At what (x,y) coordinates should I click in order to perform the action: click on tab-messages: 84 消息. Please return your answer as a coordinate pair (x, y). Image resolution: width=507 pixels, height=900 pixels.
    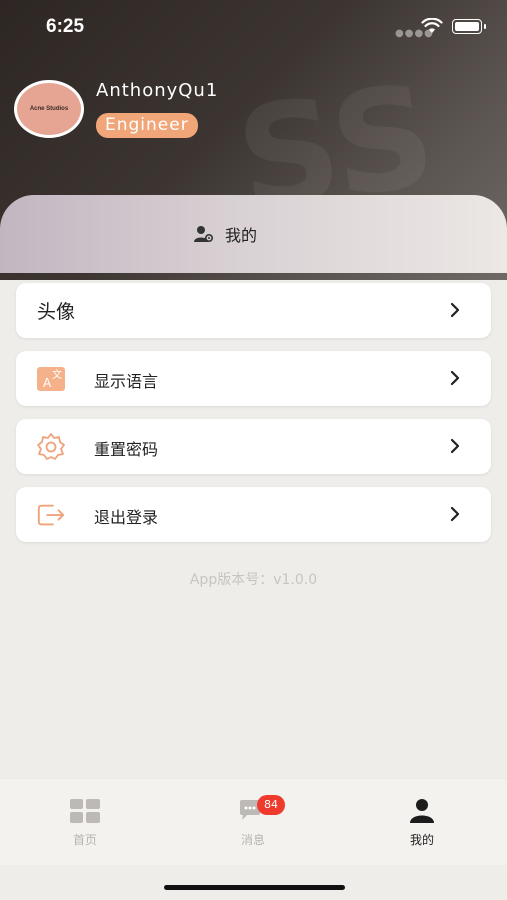
    Looking at the image, I should click on (253, 821).